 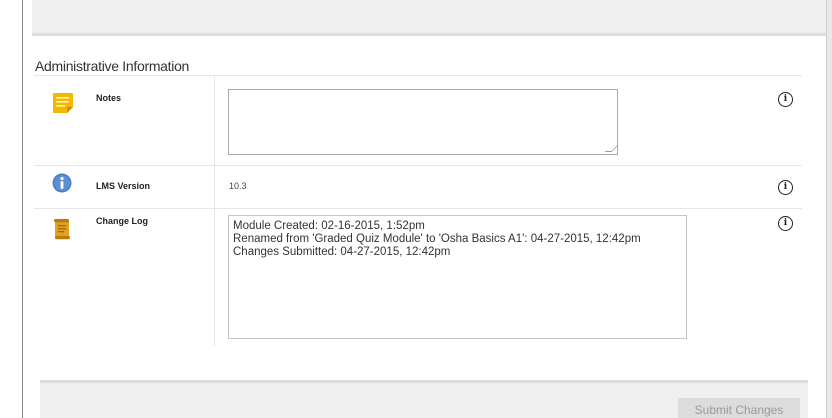 What do you see at coordinates (611, 148) in the screenshot?
I see `resize-handle-icon` at bounding box center [611, 148].